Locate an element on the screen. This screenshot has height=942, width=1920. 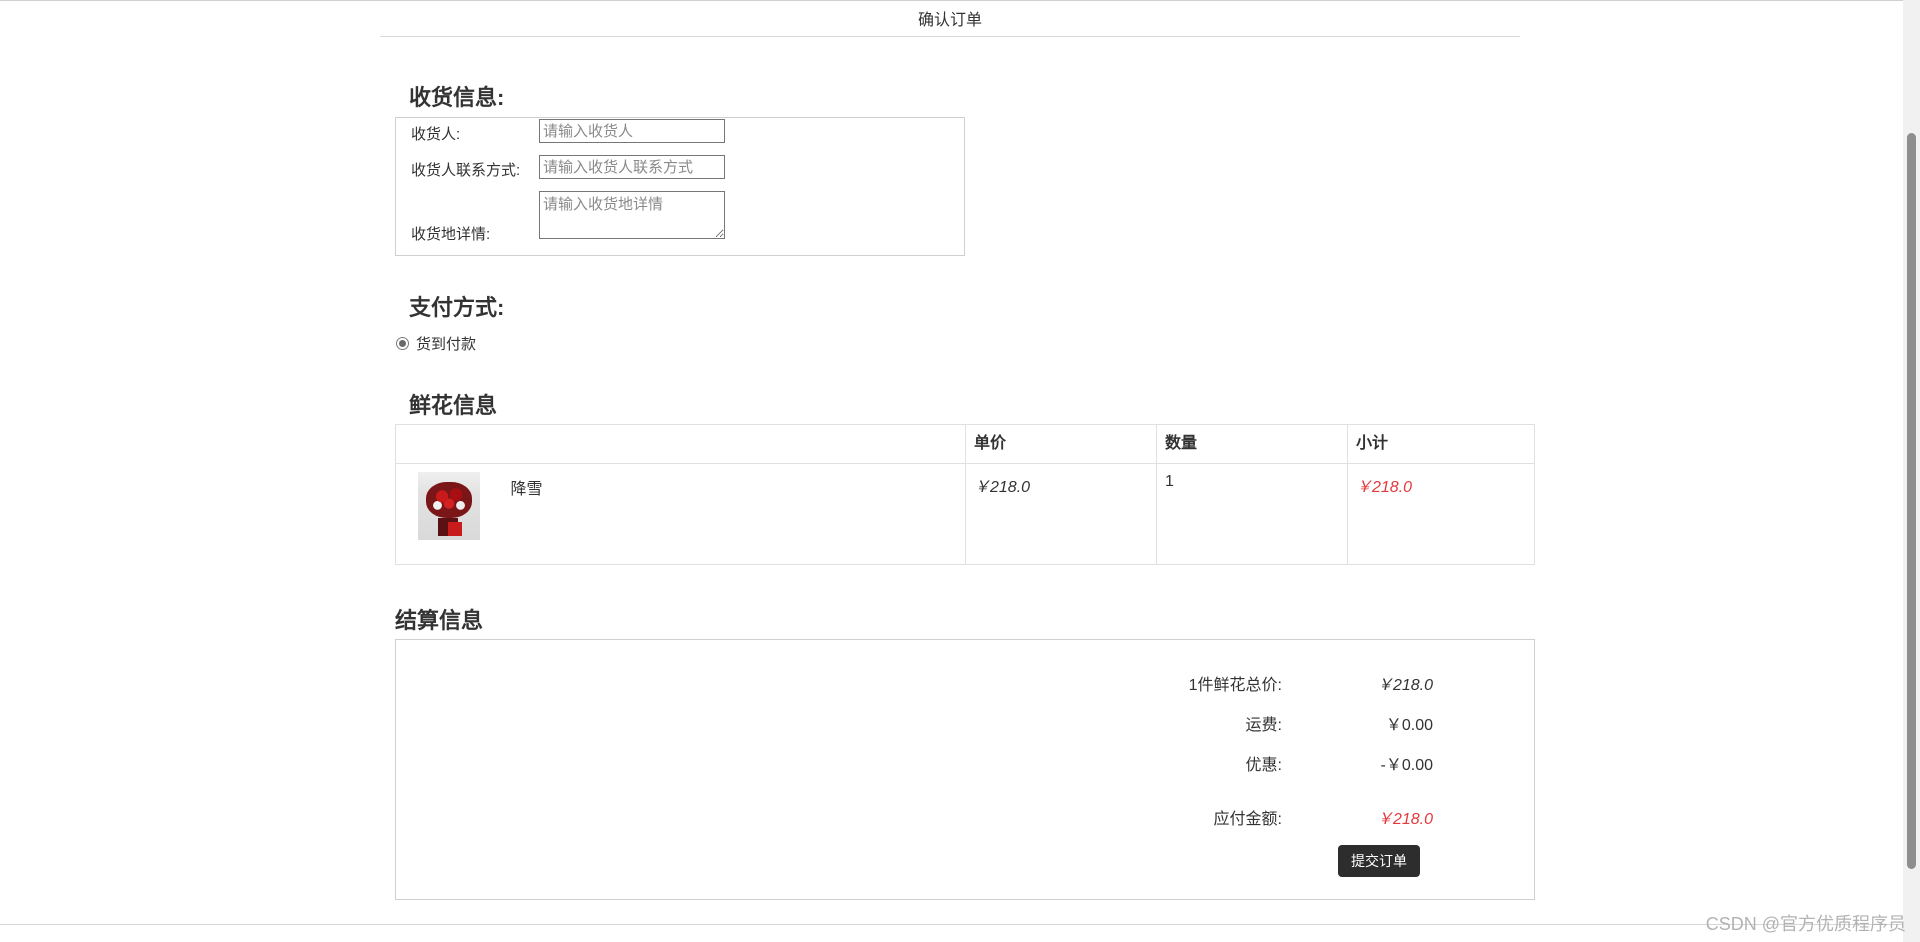
flowers-heading: 鲜花信息 is located at coordinates (453, 405).